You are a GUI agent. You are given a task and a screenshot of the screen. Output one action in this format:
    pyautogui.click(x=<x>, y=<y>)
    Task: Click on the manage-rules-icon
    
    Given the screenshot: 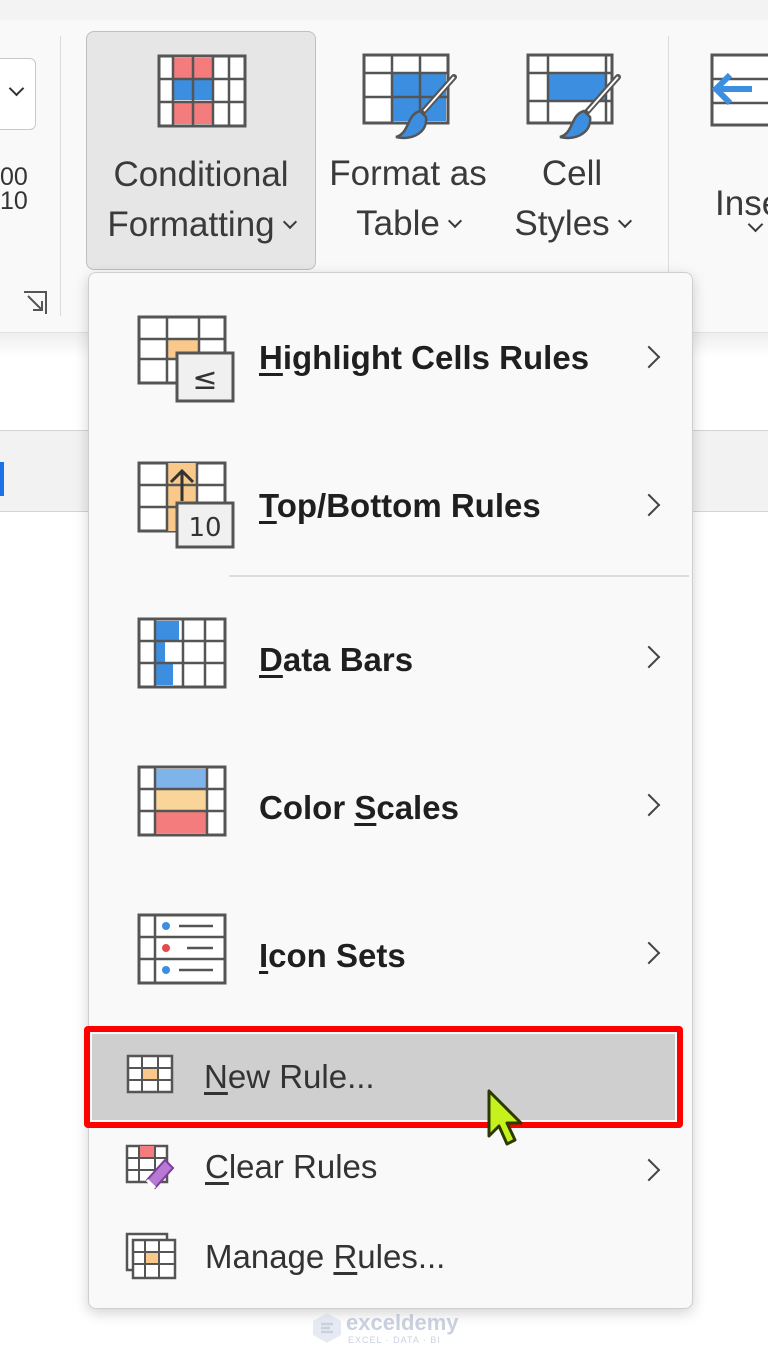 What is the action you would take?
    pyautogui.click(x=151, y=1256)
    